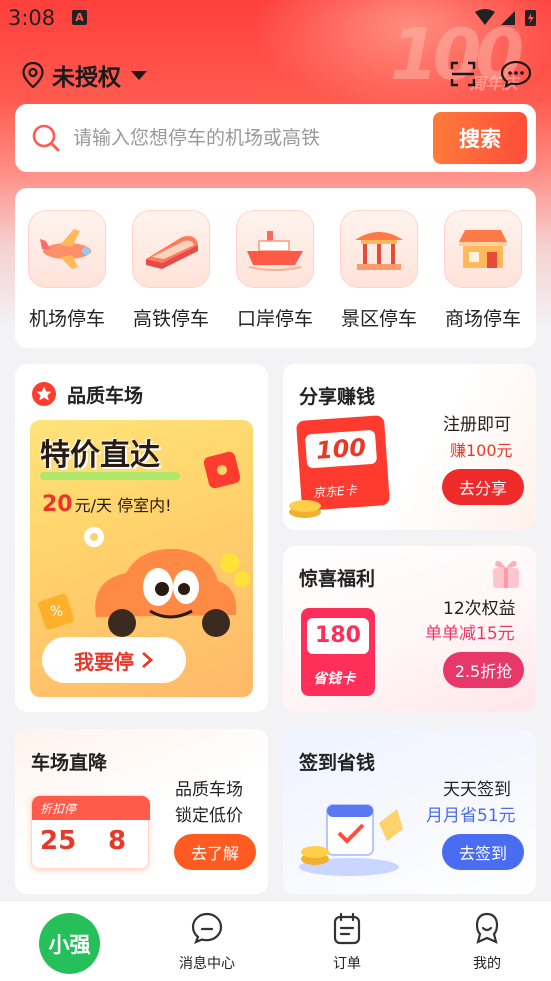 Image resolution: width=551 pixels, height=981 pixels. Describe the element at coordinates (58, 809) in the screenshot. I see `ticket-title: 折扣停` at that location.